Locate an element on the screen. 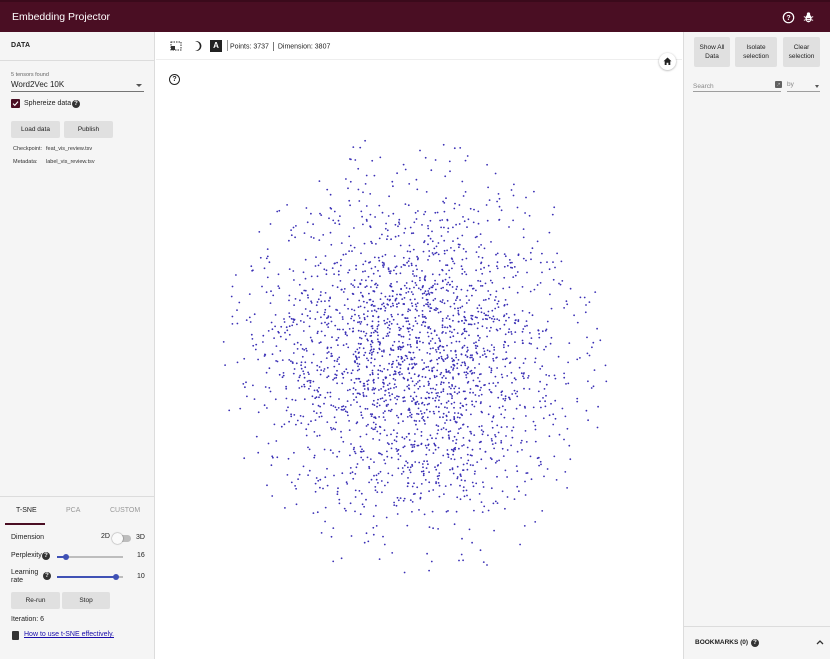 This screenshot has width=830, height=659. isolate-selection-button: Isolate selection is located at coordinates (756, 52).